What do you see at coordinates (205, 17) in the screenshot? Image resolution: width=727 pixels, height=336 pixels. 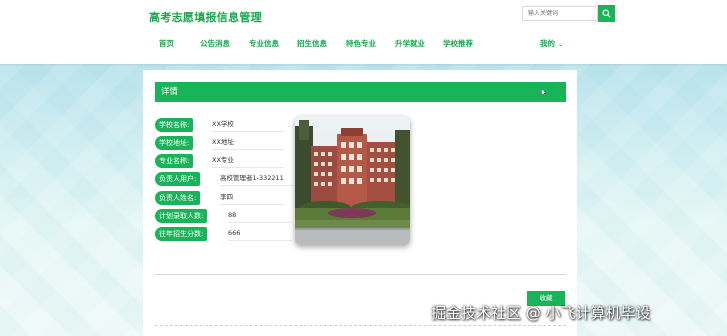 I see `site-title: 高考志愿填报信息管理` at bounding box center [205, 17].